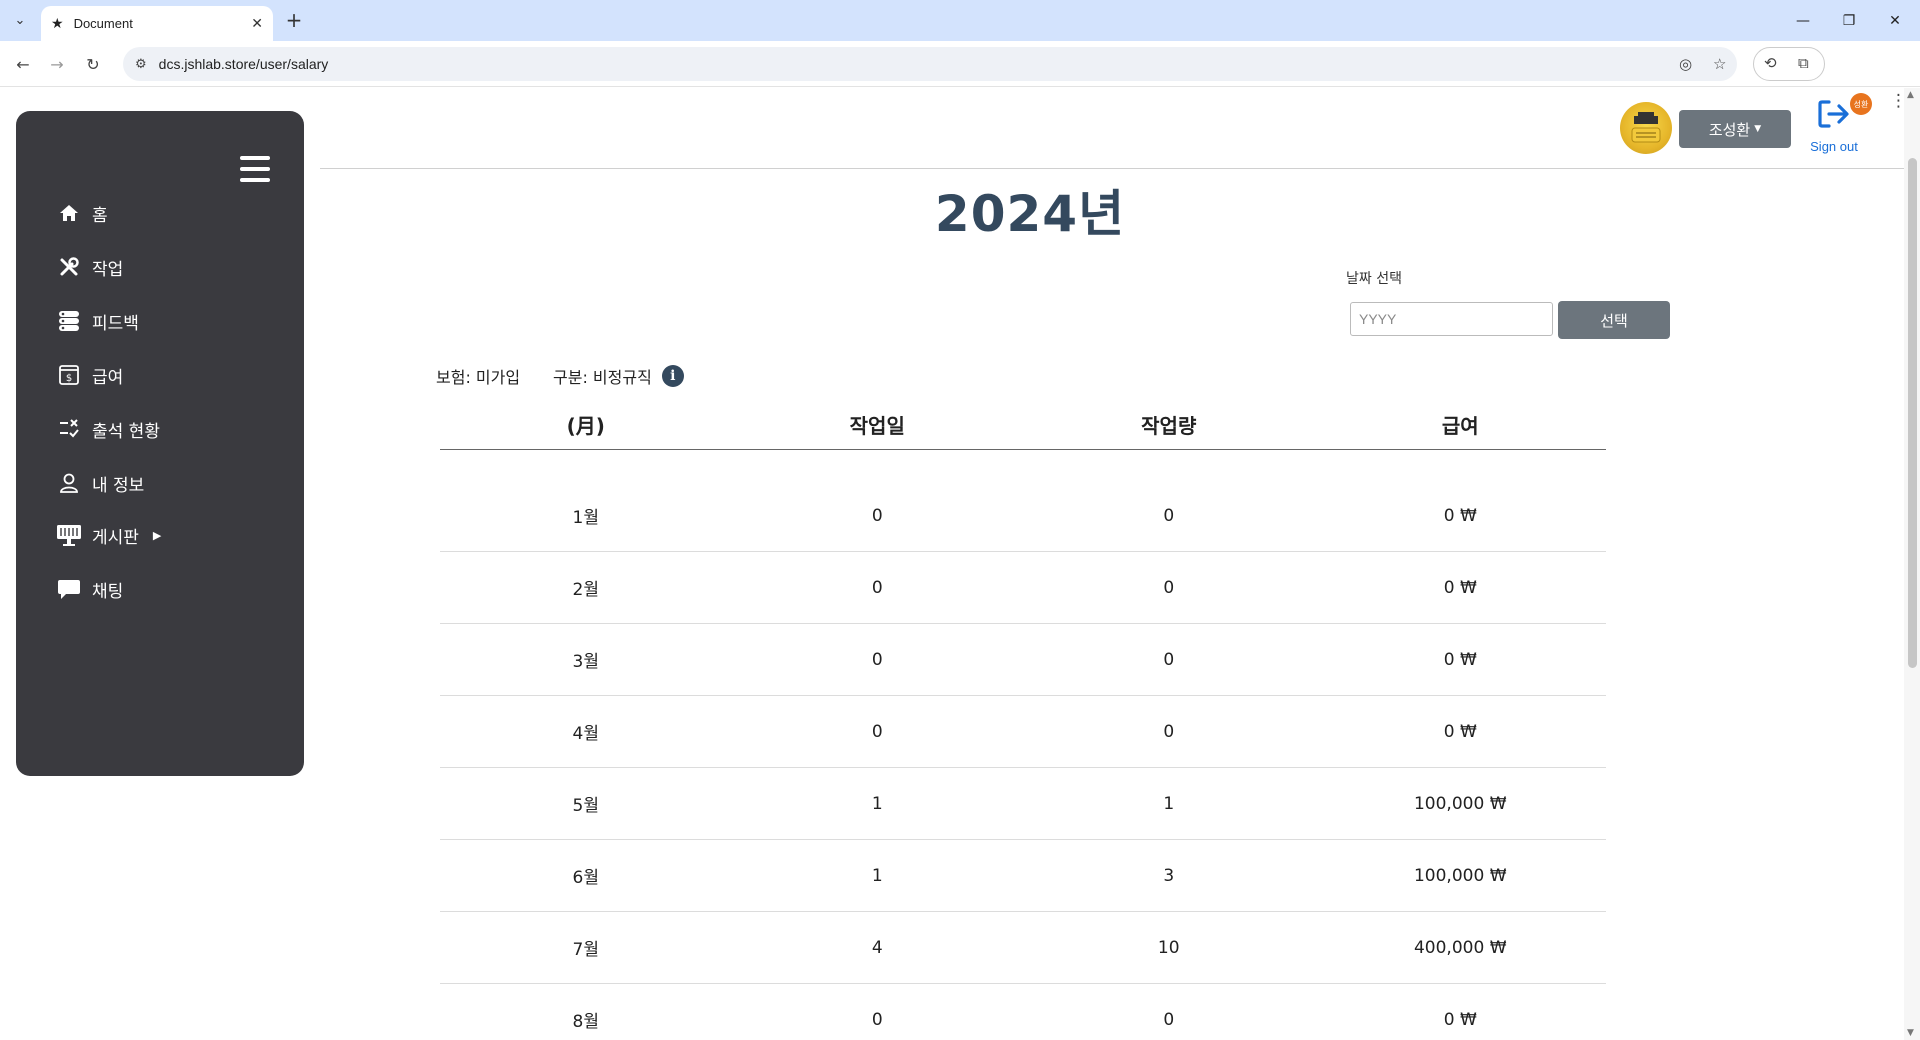  What do you see at coordinates (108, 269) in the screenshot?
I see `sidebar-item-label: 작업` at bounding box center [108, 269].